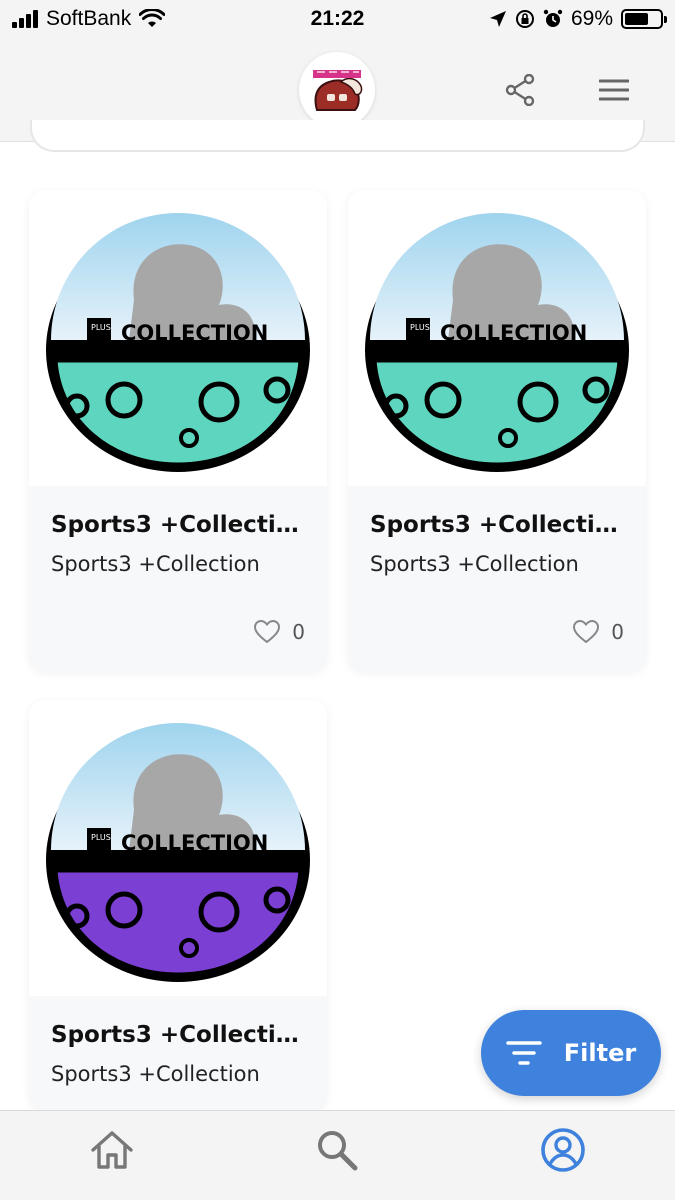  I want to click on nav-home, so click(112, 1150).